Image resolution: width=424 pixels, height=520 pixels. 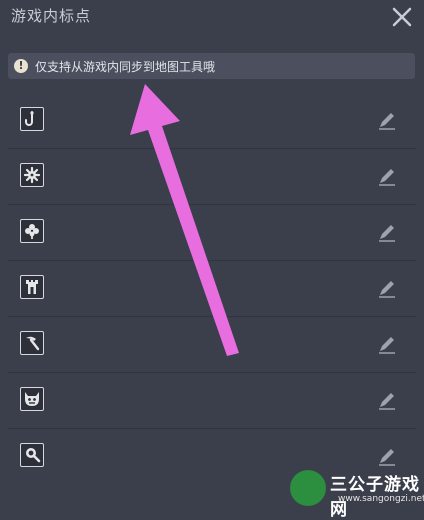 What do you see at coordinates (51, 16) in the screenshot?
I see `page-title: 游戏内标点` at bounding box center [51, 16].